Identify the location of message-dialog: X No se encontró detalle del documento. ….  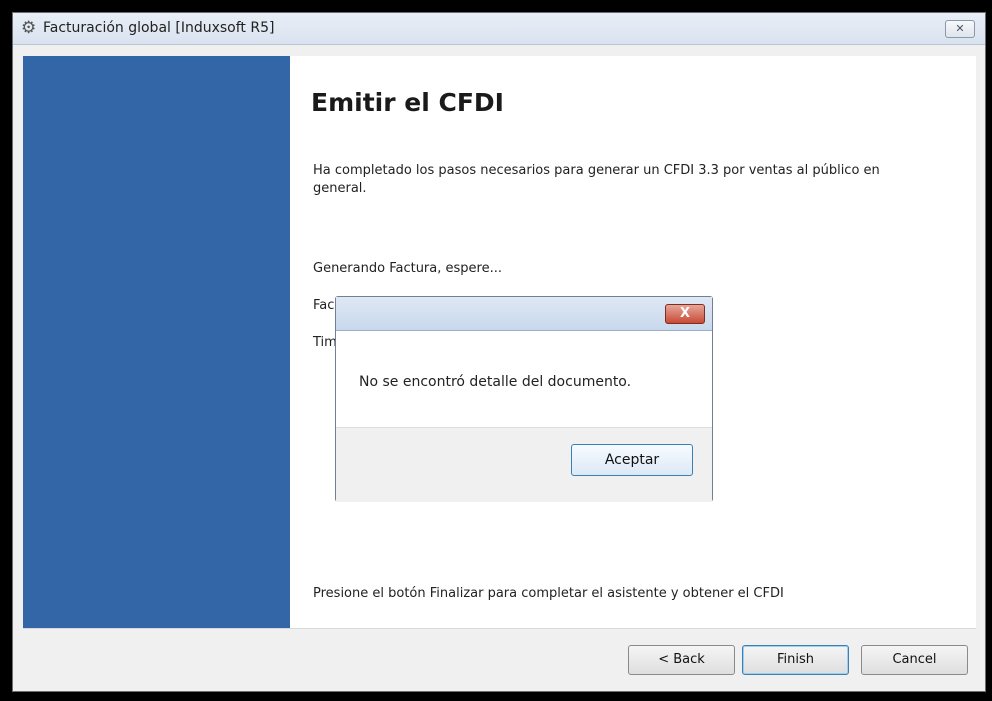
(524, 399).